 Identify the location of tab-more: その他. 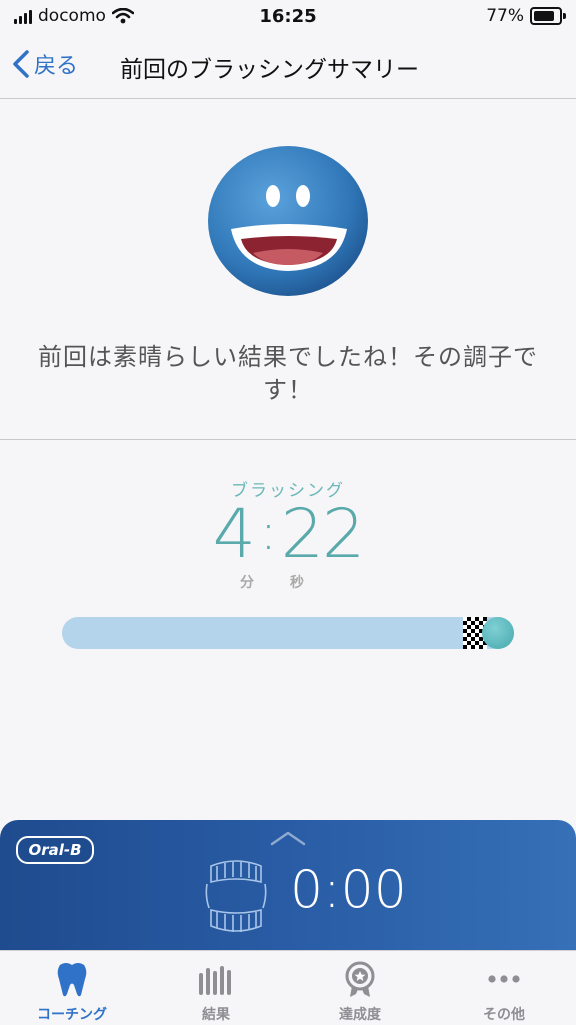
(504, 988).